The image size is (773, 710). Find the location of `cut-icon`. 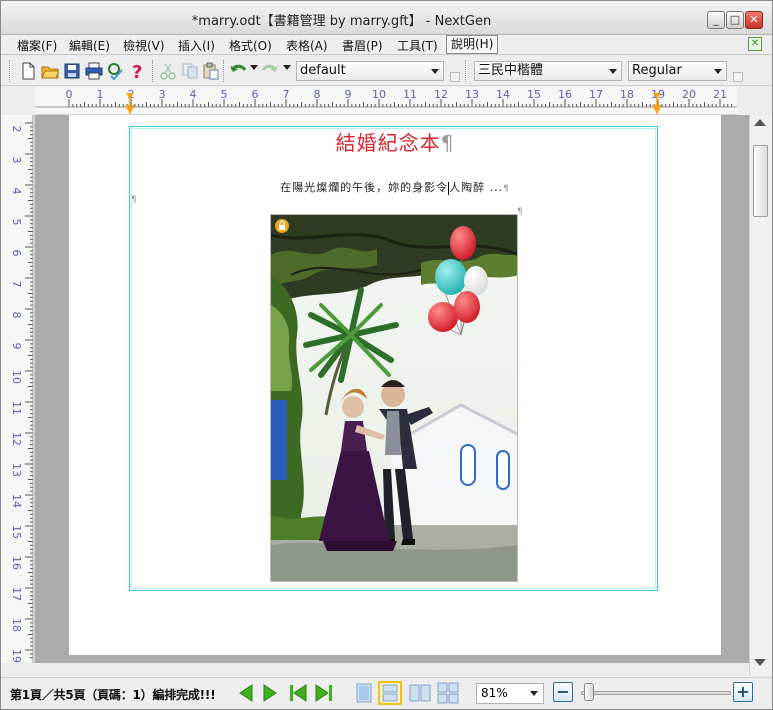

cut-icon is located at coordinates (168, 71).